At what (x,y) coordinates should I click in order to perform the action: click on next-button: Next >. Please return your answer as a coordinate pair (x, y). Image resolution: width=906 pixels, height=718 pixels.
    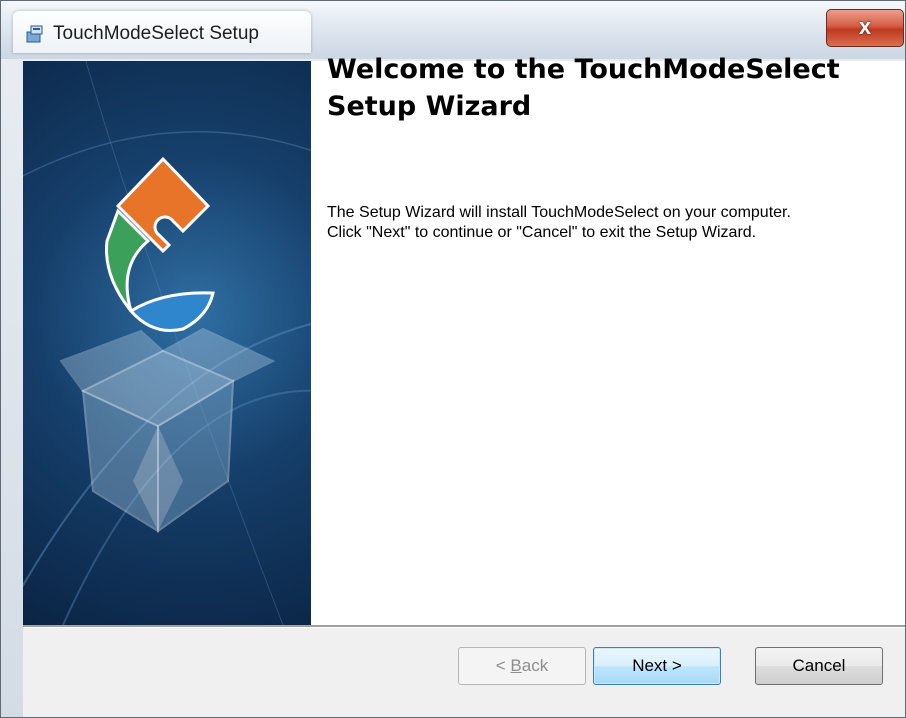
    Looking at the image, I should click on (657, 666).